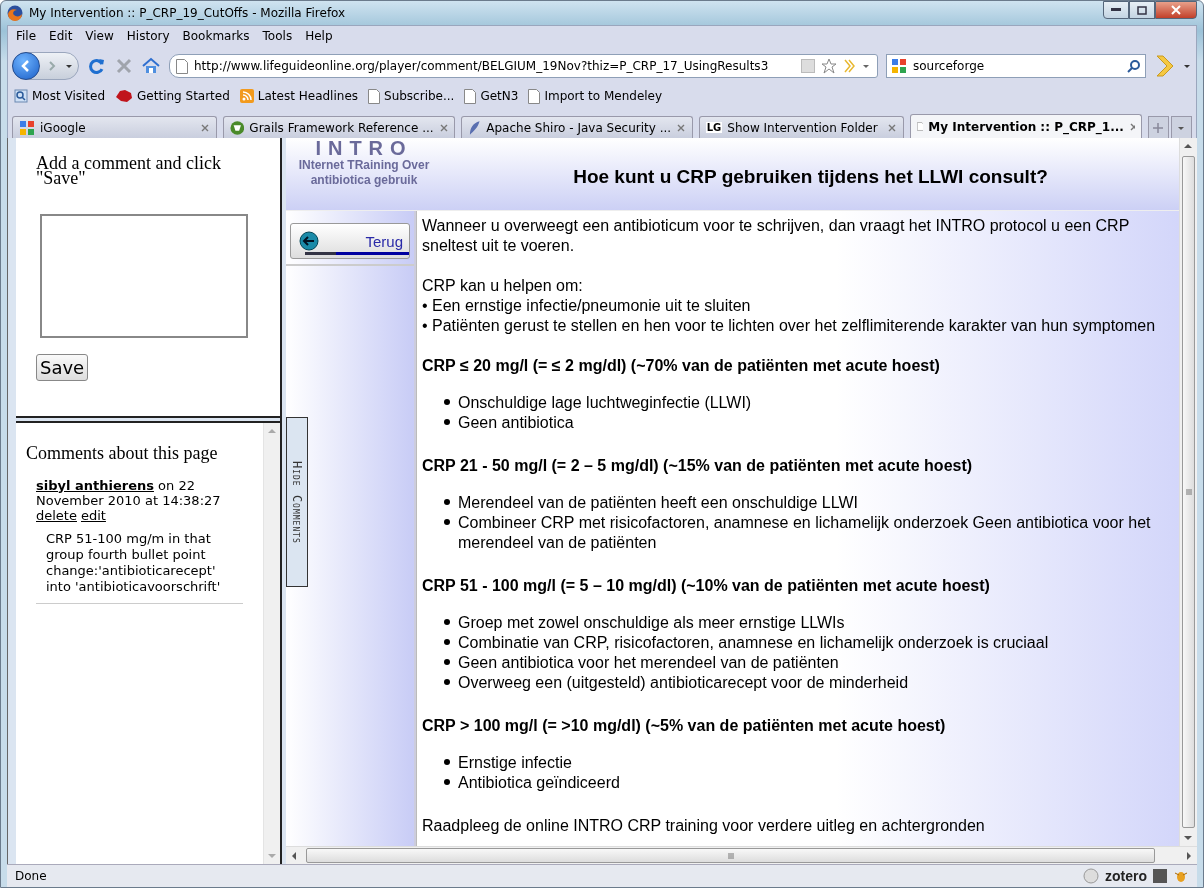  What do you see at coordinates (350, 241) in the screenshot?
I see `back-button: Terug` at bounding box center [350, 241].